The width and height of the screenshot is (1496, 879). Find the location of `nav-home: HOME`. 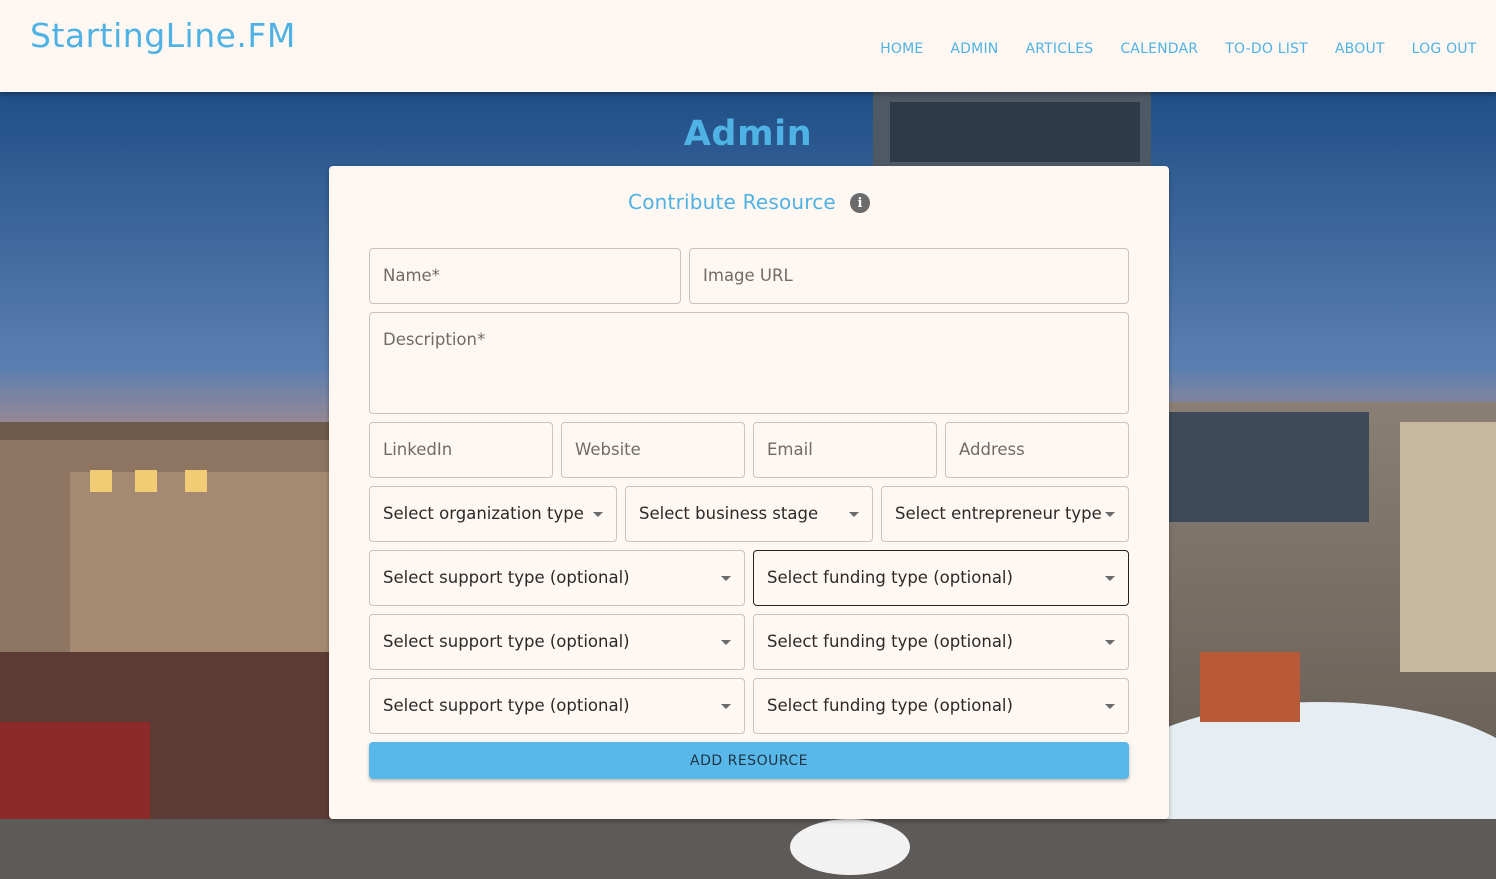

nav-home: HOME is located at coordinates (902, 49).